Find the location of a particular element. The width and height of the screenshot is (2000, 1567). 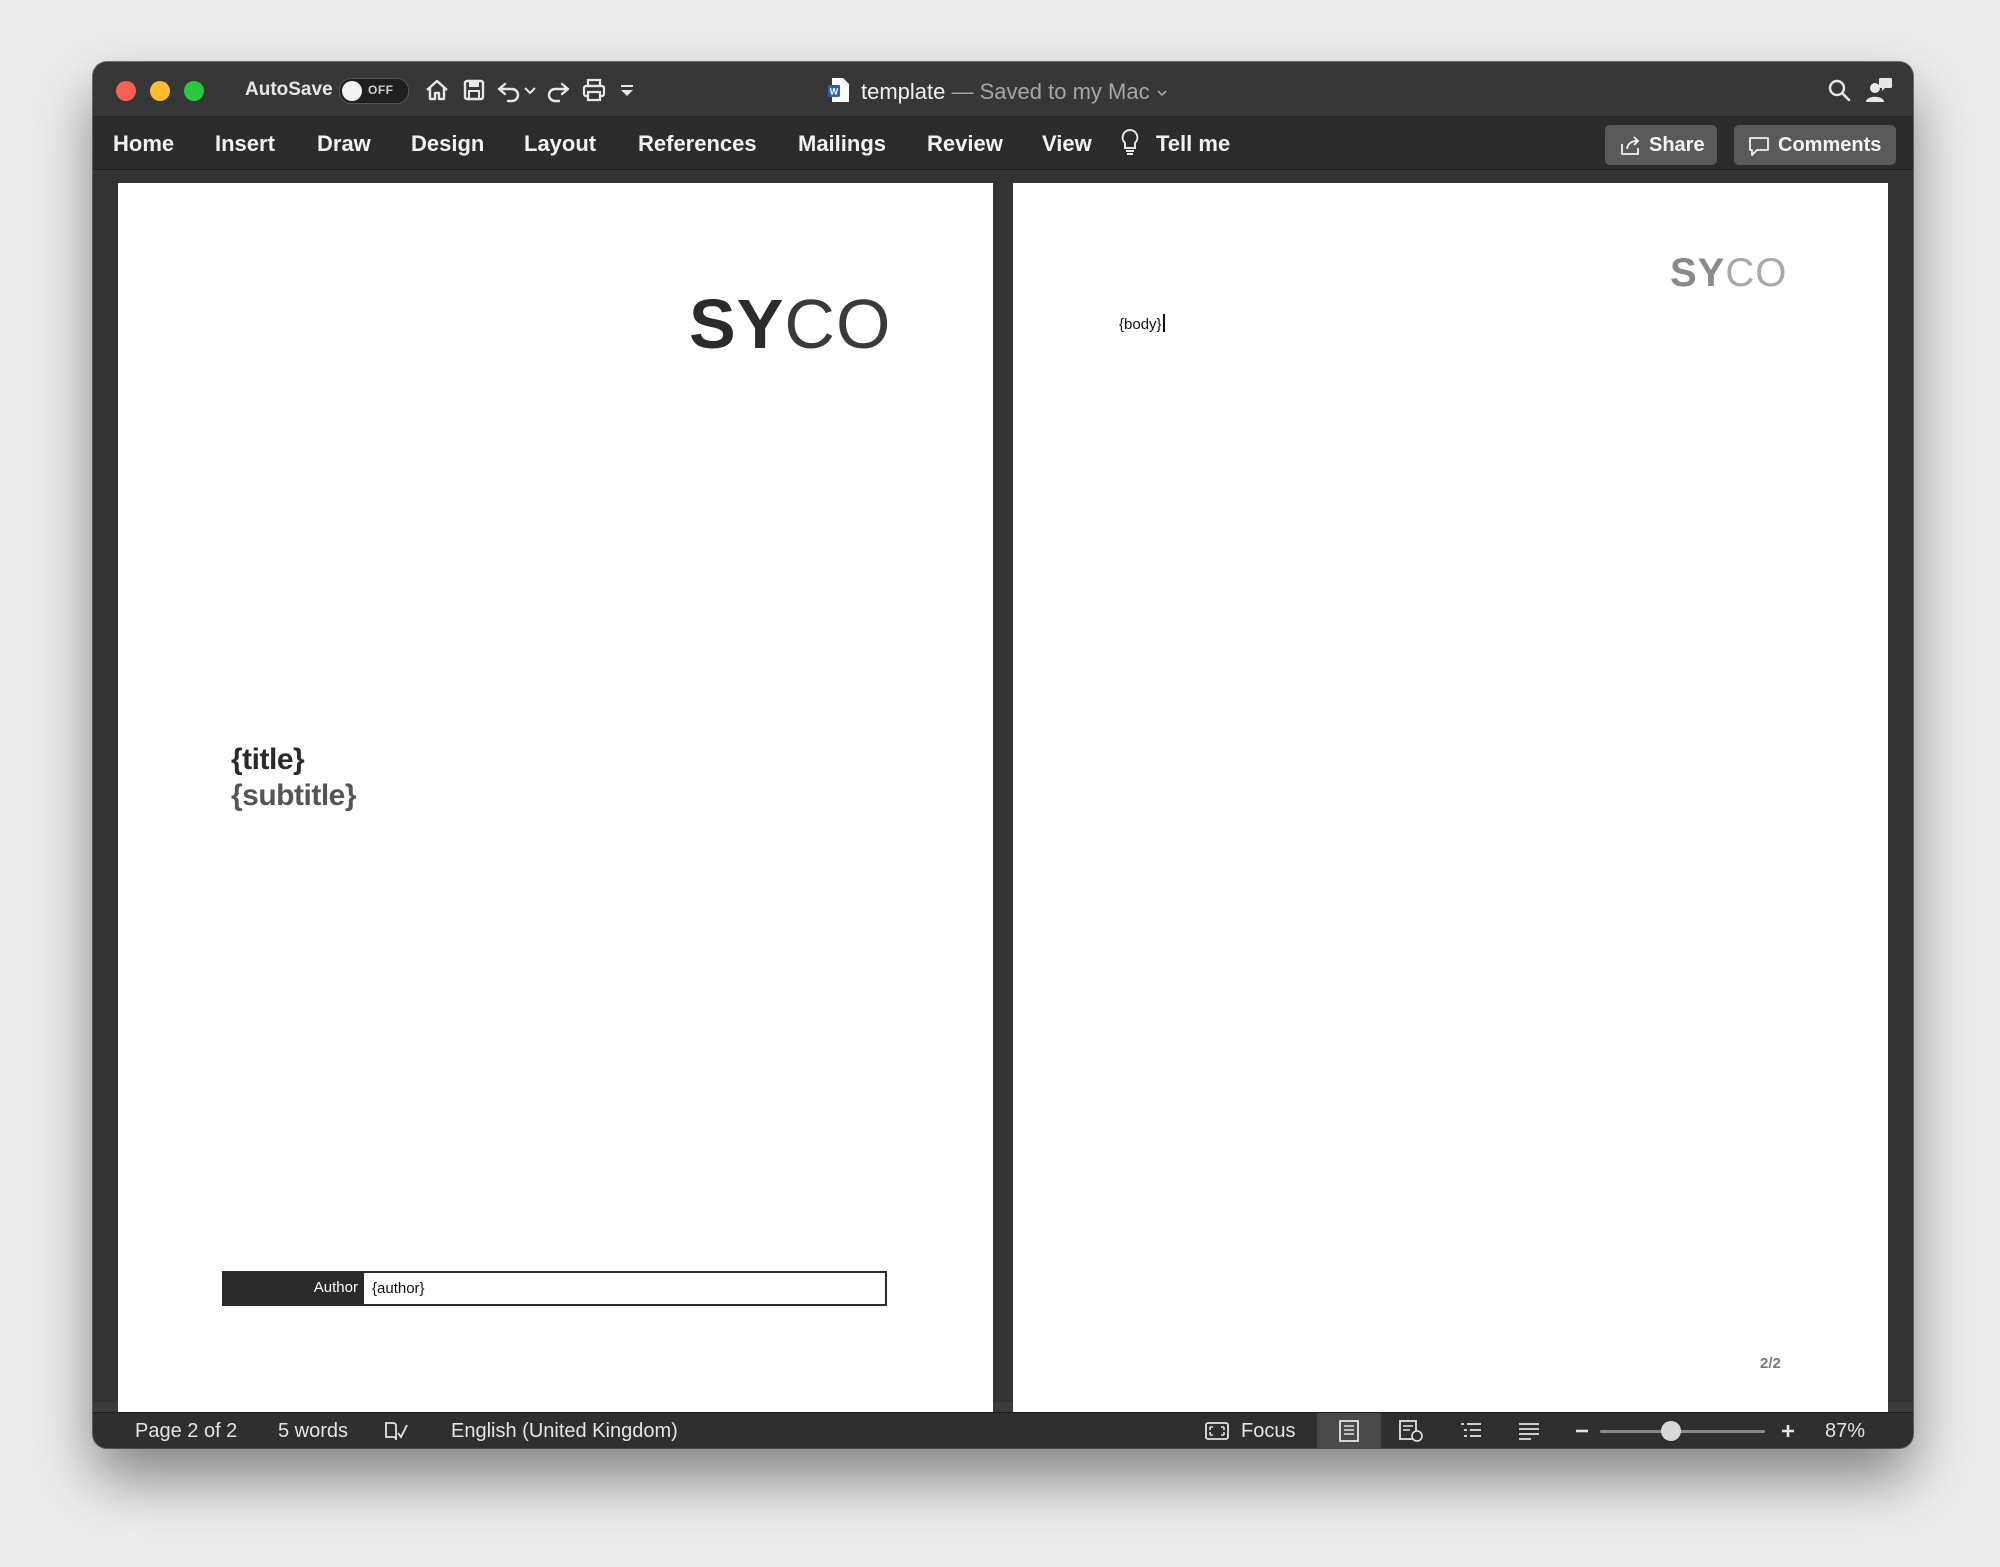

zoom-slider-knob is located at coordinates (1671, 1431).